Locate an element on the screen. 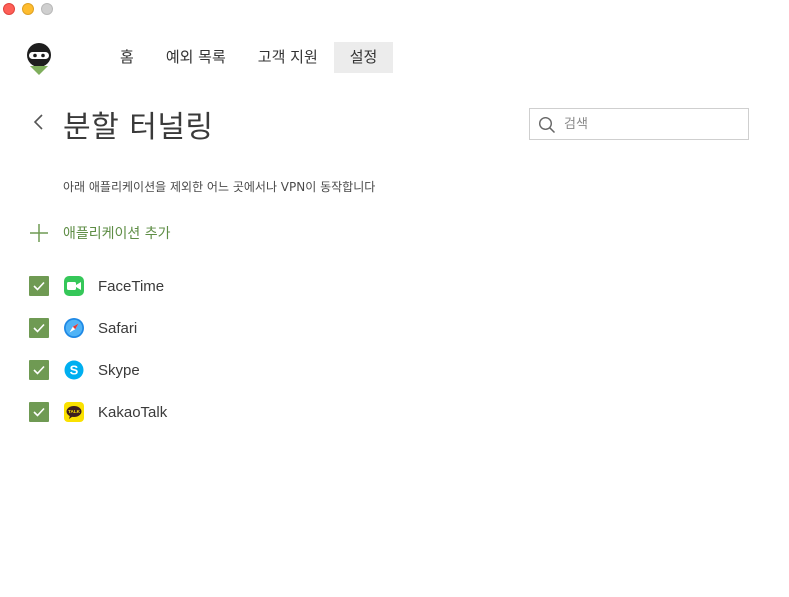 The height and width of the screenshot is (597, 789). nav-item-support: 고객 지원 is located at coordinates (288, 57).